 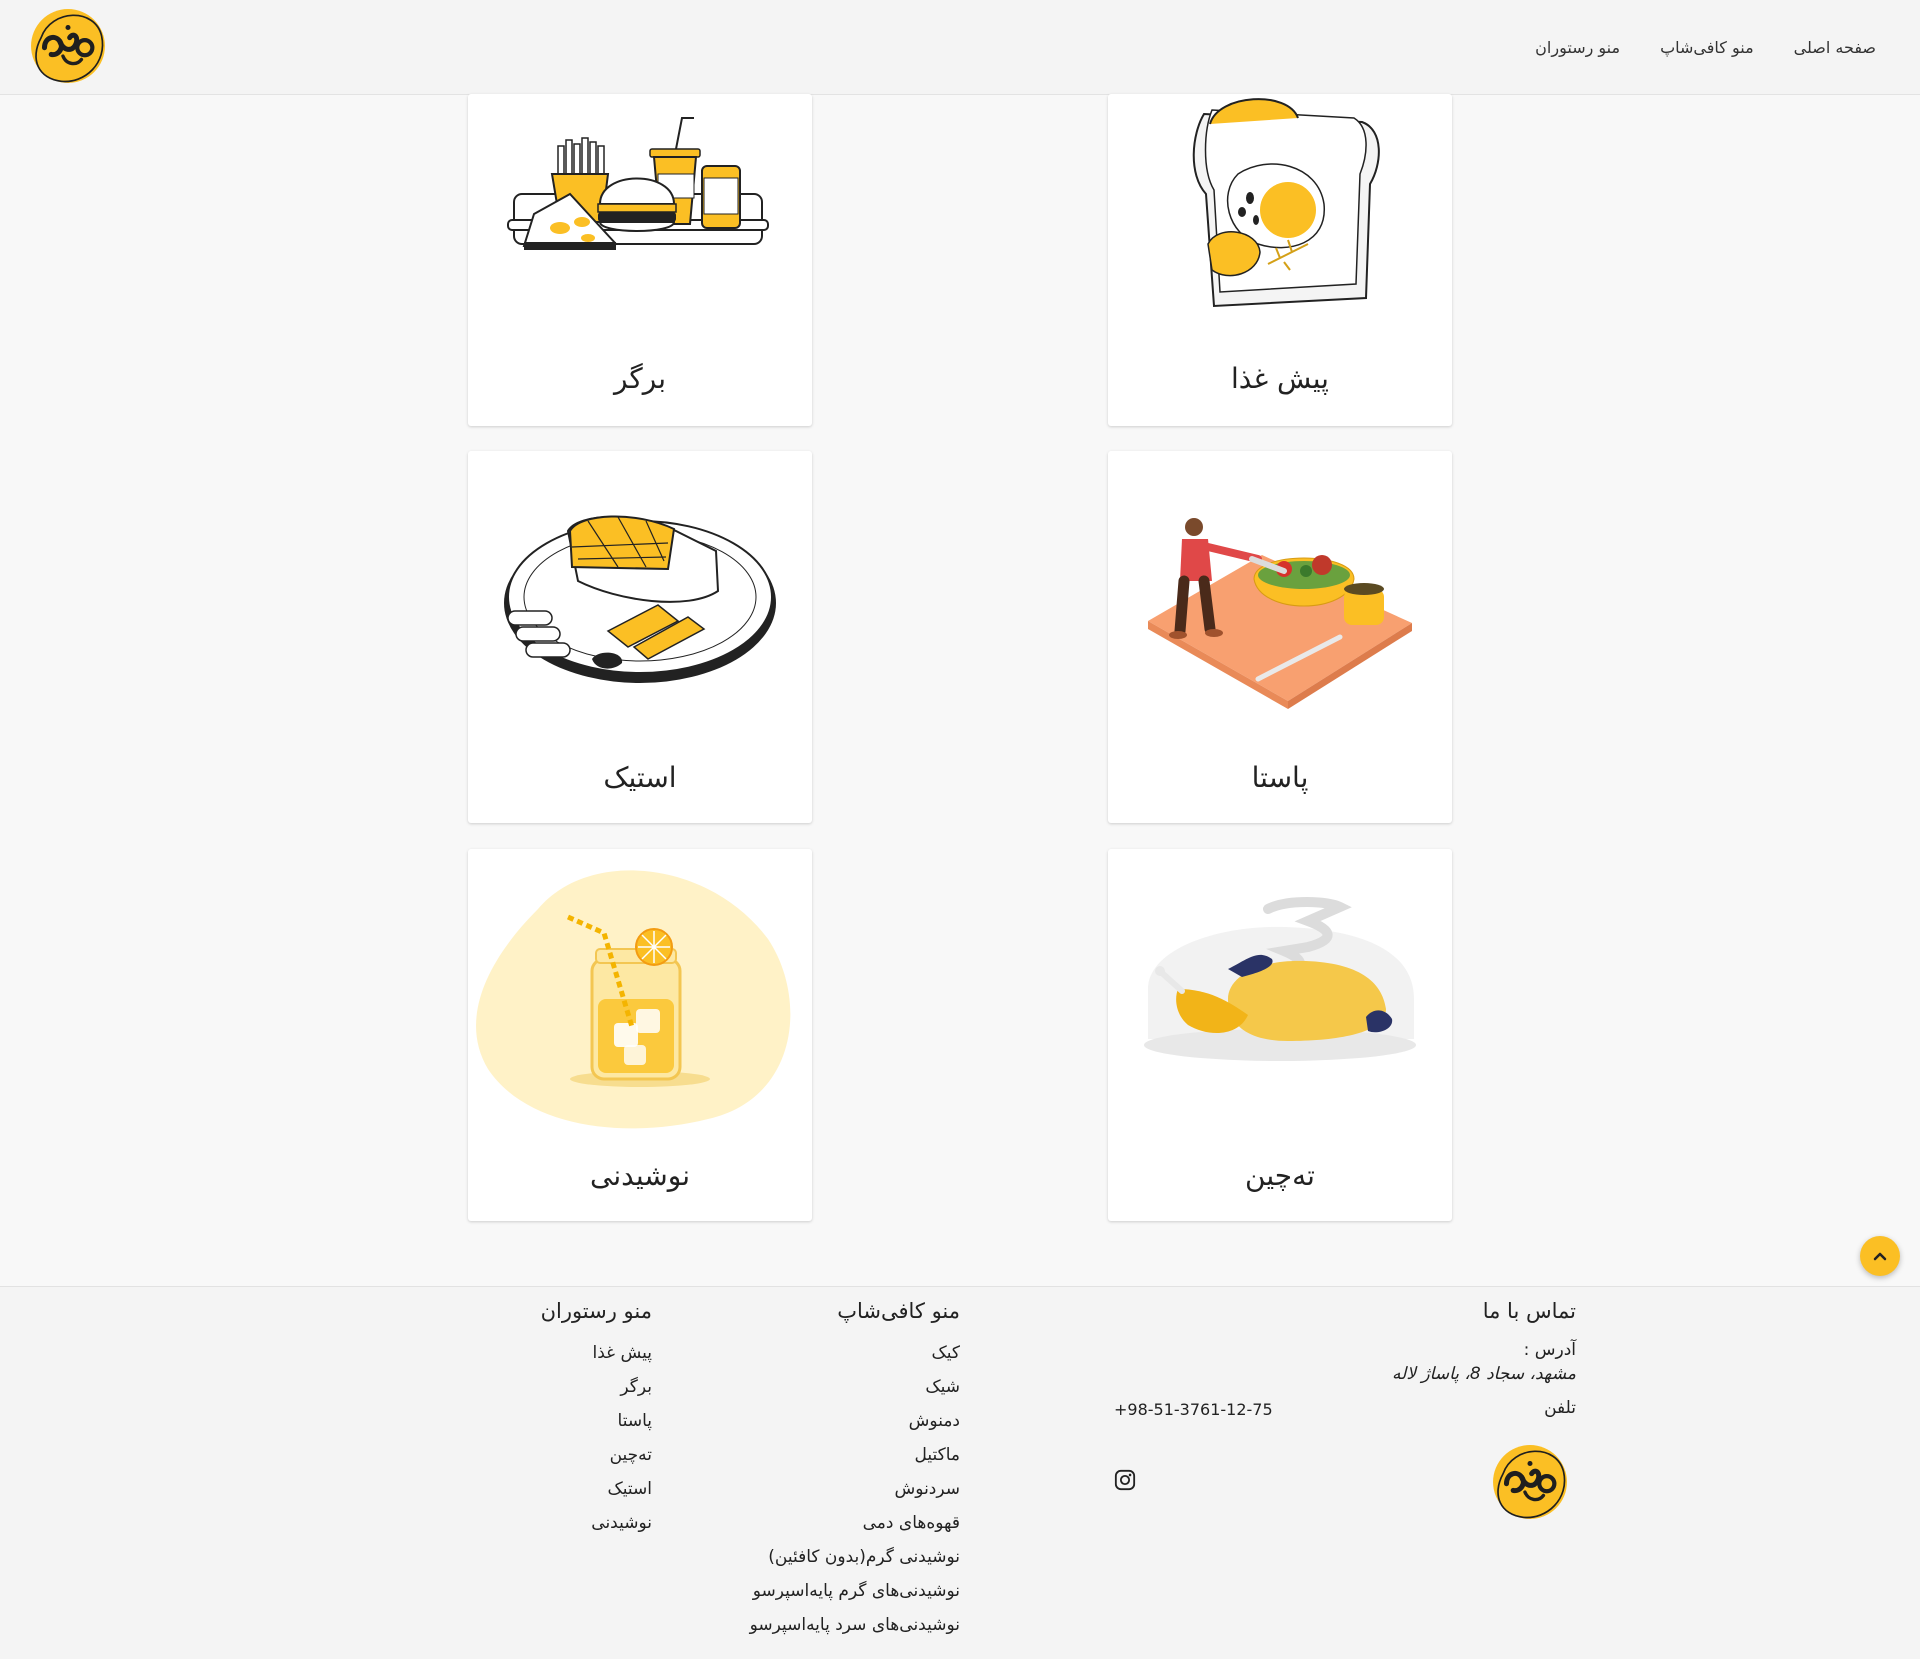 I want to click on footer-link-pasta: پاستا, so click(x=635, y=1421).